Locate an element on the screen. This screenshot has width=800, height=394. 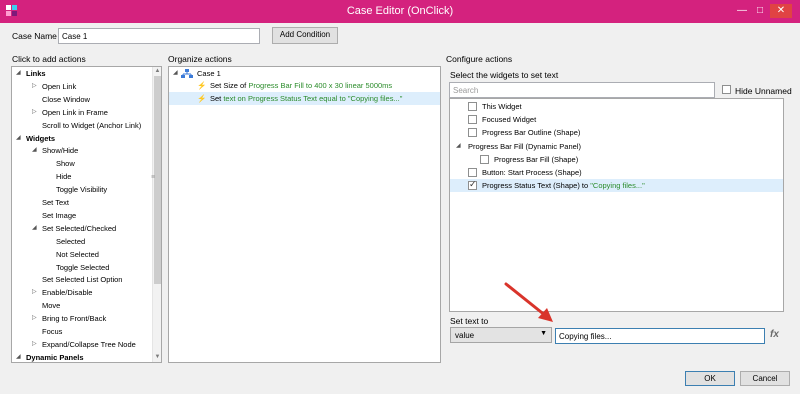
action-tree-item: Links is located at coordinates (36, 73).